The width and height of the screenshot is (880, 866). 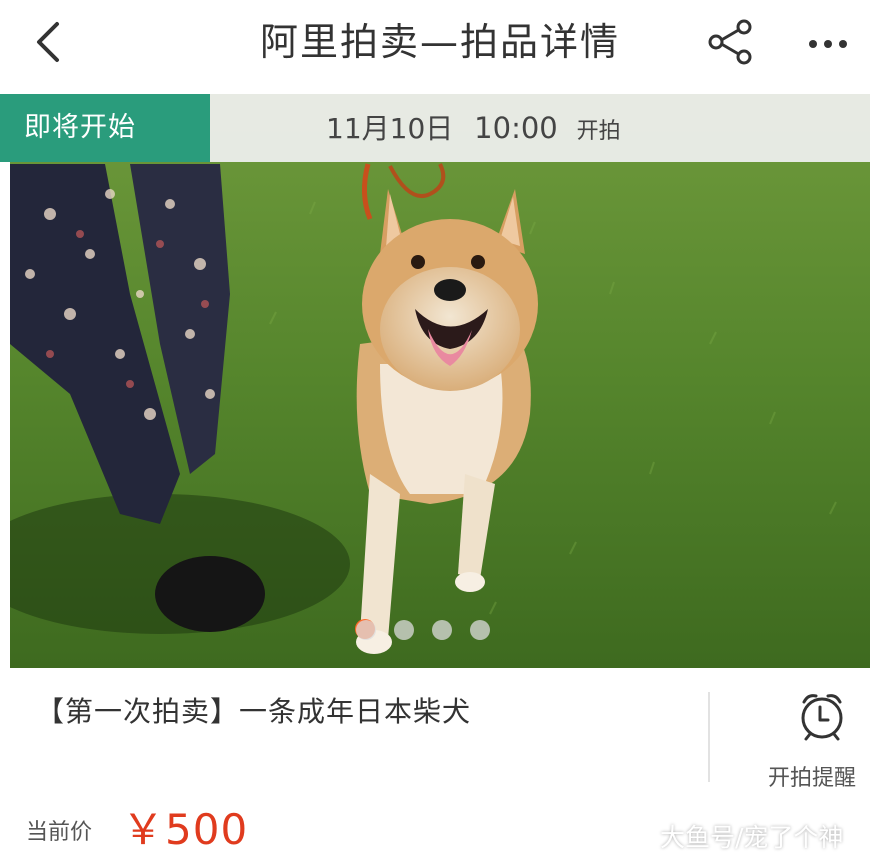 I want to click on share-icon, so click(x=730, y=42).